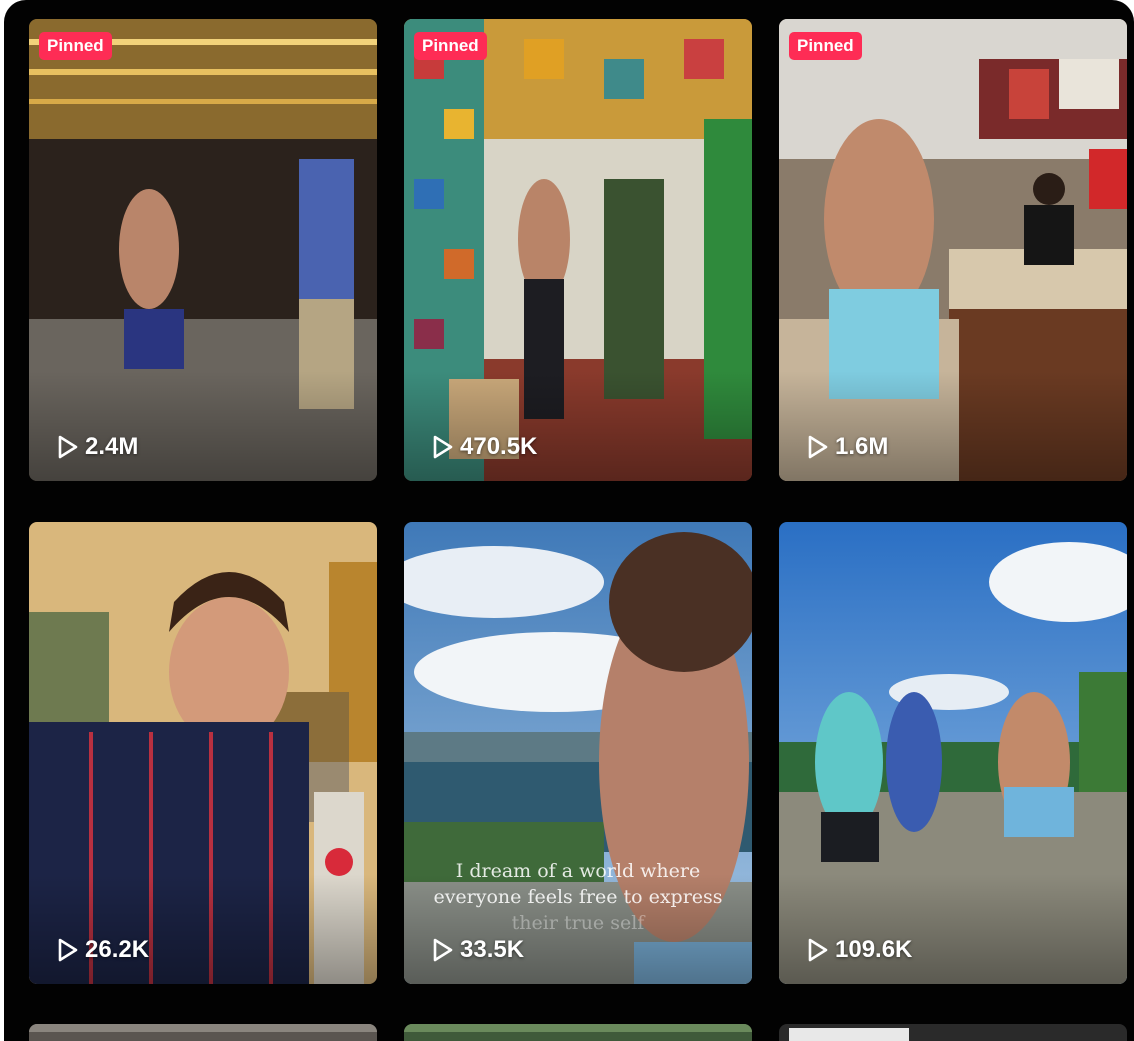 Image resolution: width=1134 pixels, height=1041 pixels. I want to click on video-card: 109.6K, so click(953, 753).